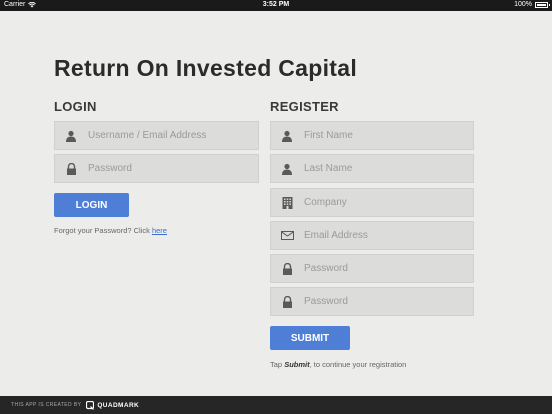 The width and height of the screenshot is (552, 414). What do you see at coordinates (388, 135) in the screenshot?
I see `first-name-input` at bounding box center [388, 135].